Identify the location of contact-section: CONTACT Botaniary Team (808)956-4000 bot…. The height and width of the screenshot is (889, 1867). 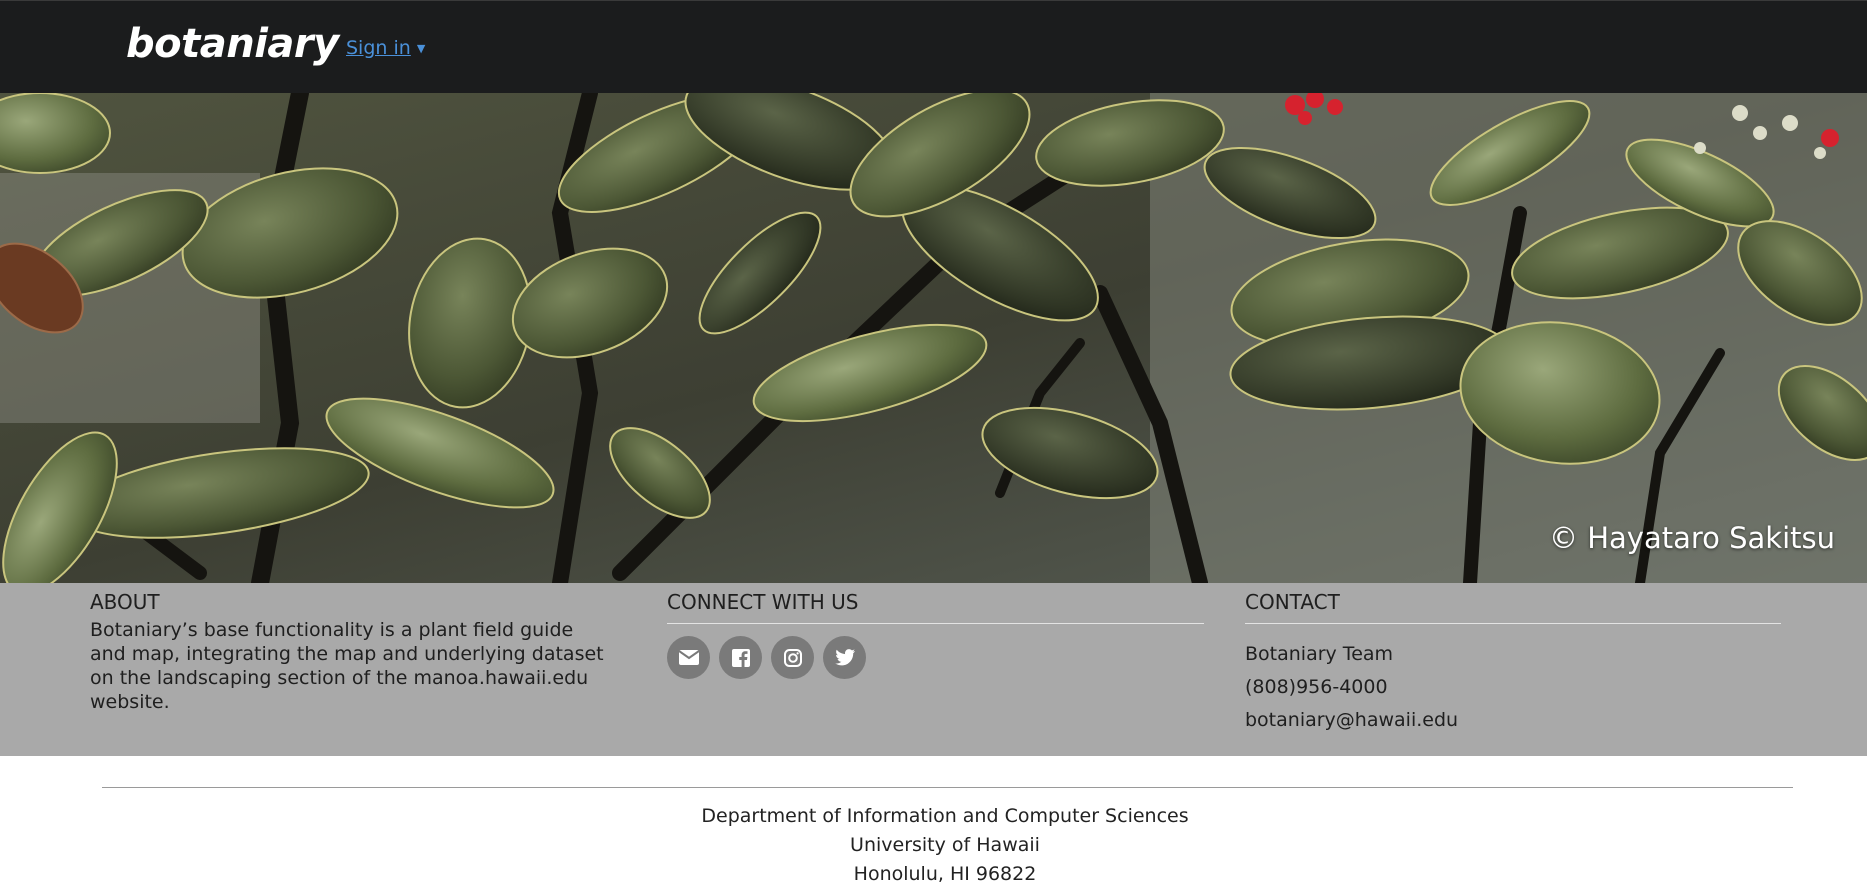
(1513, 660).